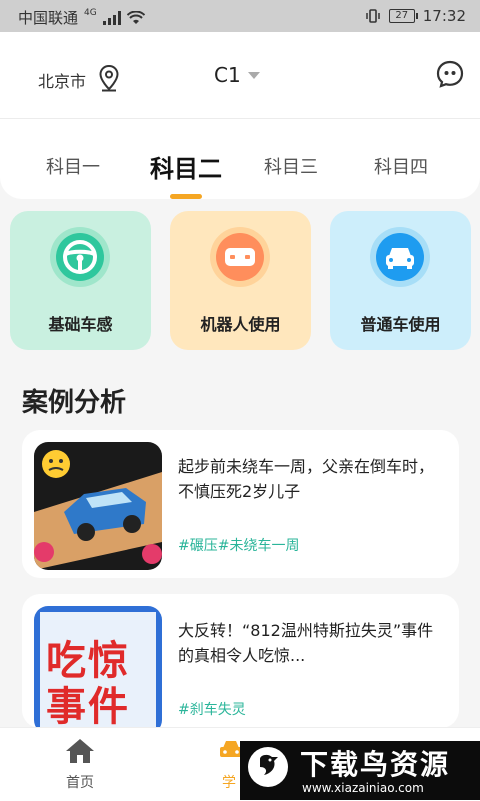 This screenshot has width=480, height=801. I want to click on watermark-logo-icon, so click(268, 767).